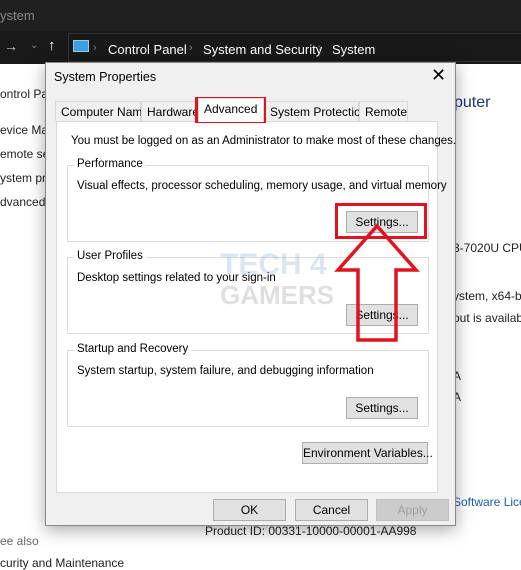  I want to click on system-type-value: ystem, x64-ba, so click(487, 296).